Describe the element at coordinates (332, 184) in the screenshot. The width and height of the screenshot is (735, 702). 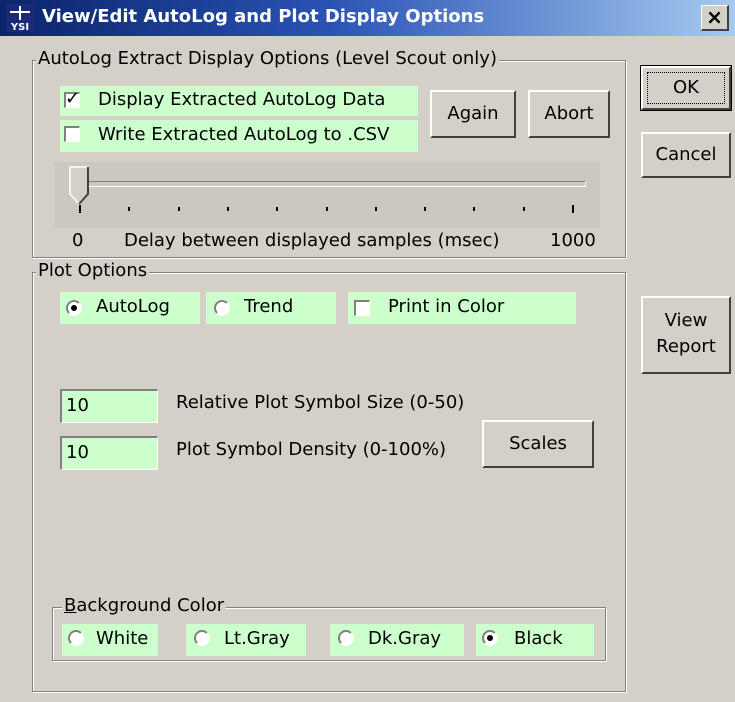
I see `slider-track` at that location.